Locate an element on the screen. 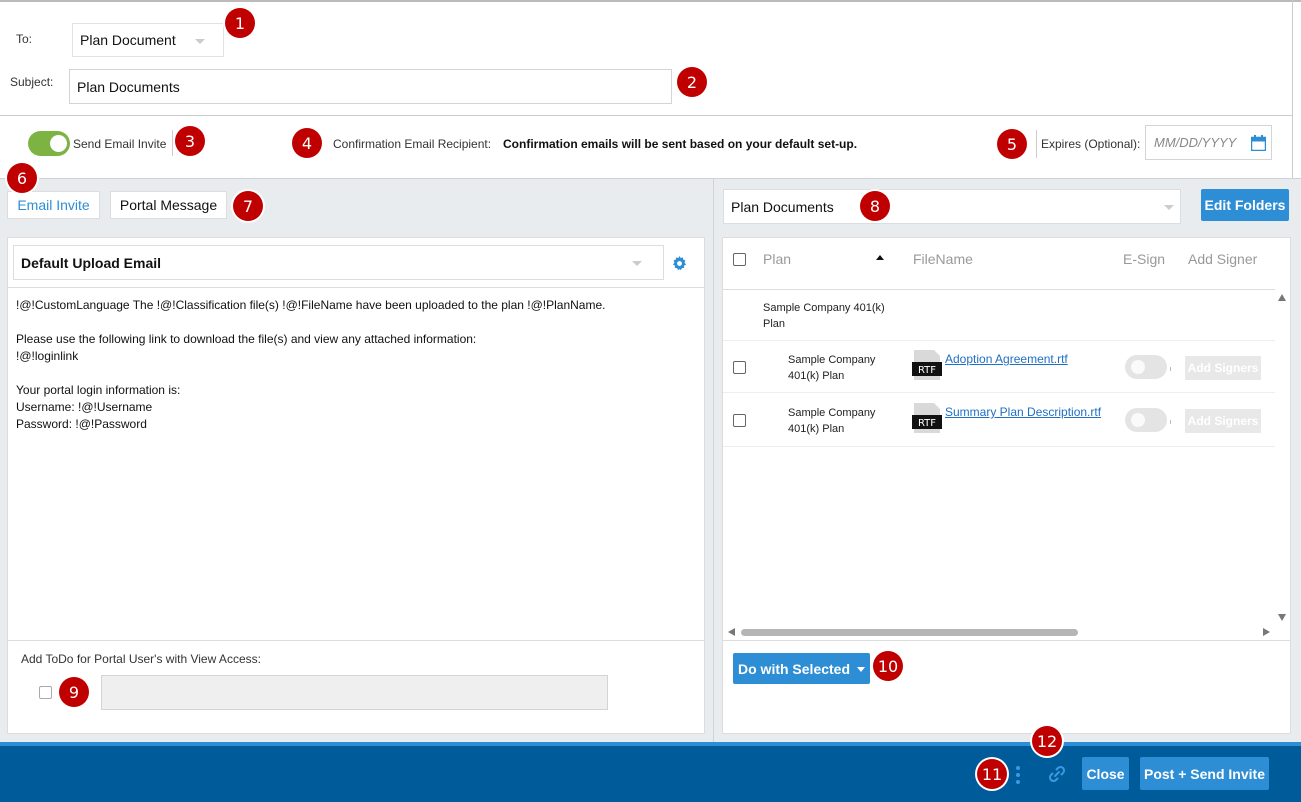 The image size is (1301, 802). to-select-value: Plan Document is located at coordinates (128, 40).